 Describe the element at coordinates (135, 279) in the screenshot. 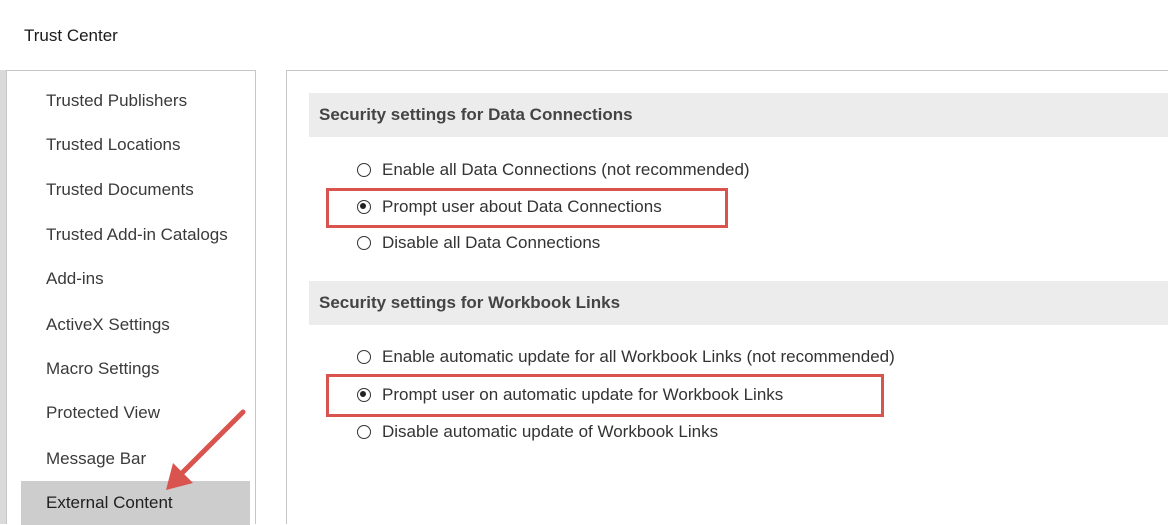

I see `sidebar-item-add-ins: Add-ins` at that location.